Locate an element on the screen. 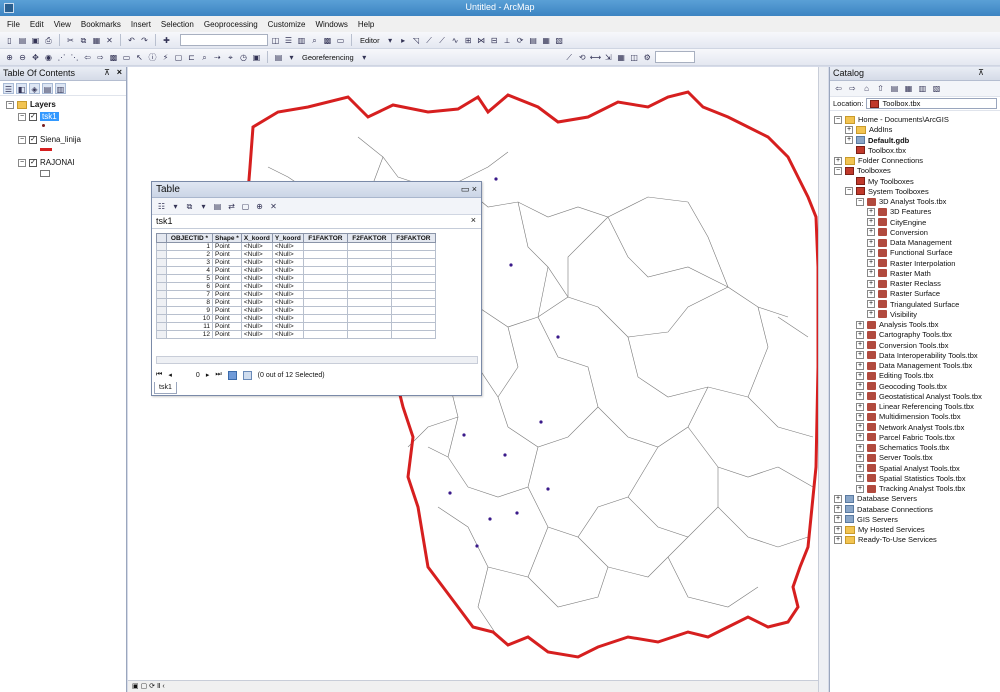  catalog-tree-item: + Conversion Tools.tbx is located at coordinates (902, 345).